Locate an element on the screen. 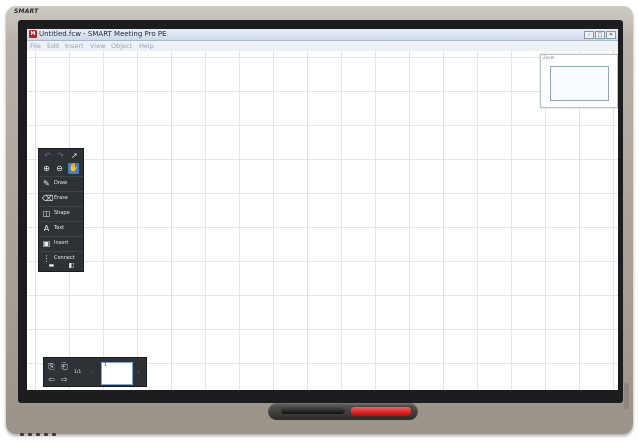 This screenshot has height=448, width=639. menu-insert: Insert is located at coordinates (74, 46).